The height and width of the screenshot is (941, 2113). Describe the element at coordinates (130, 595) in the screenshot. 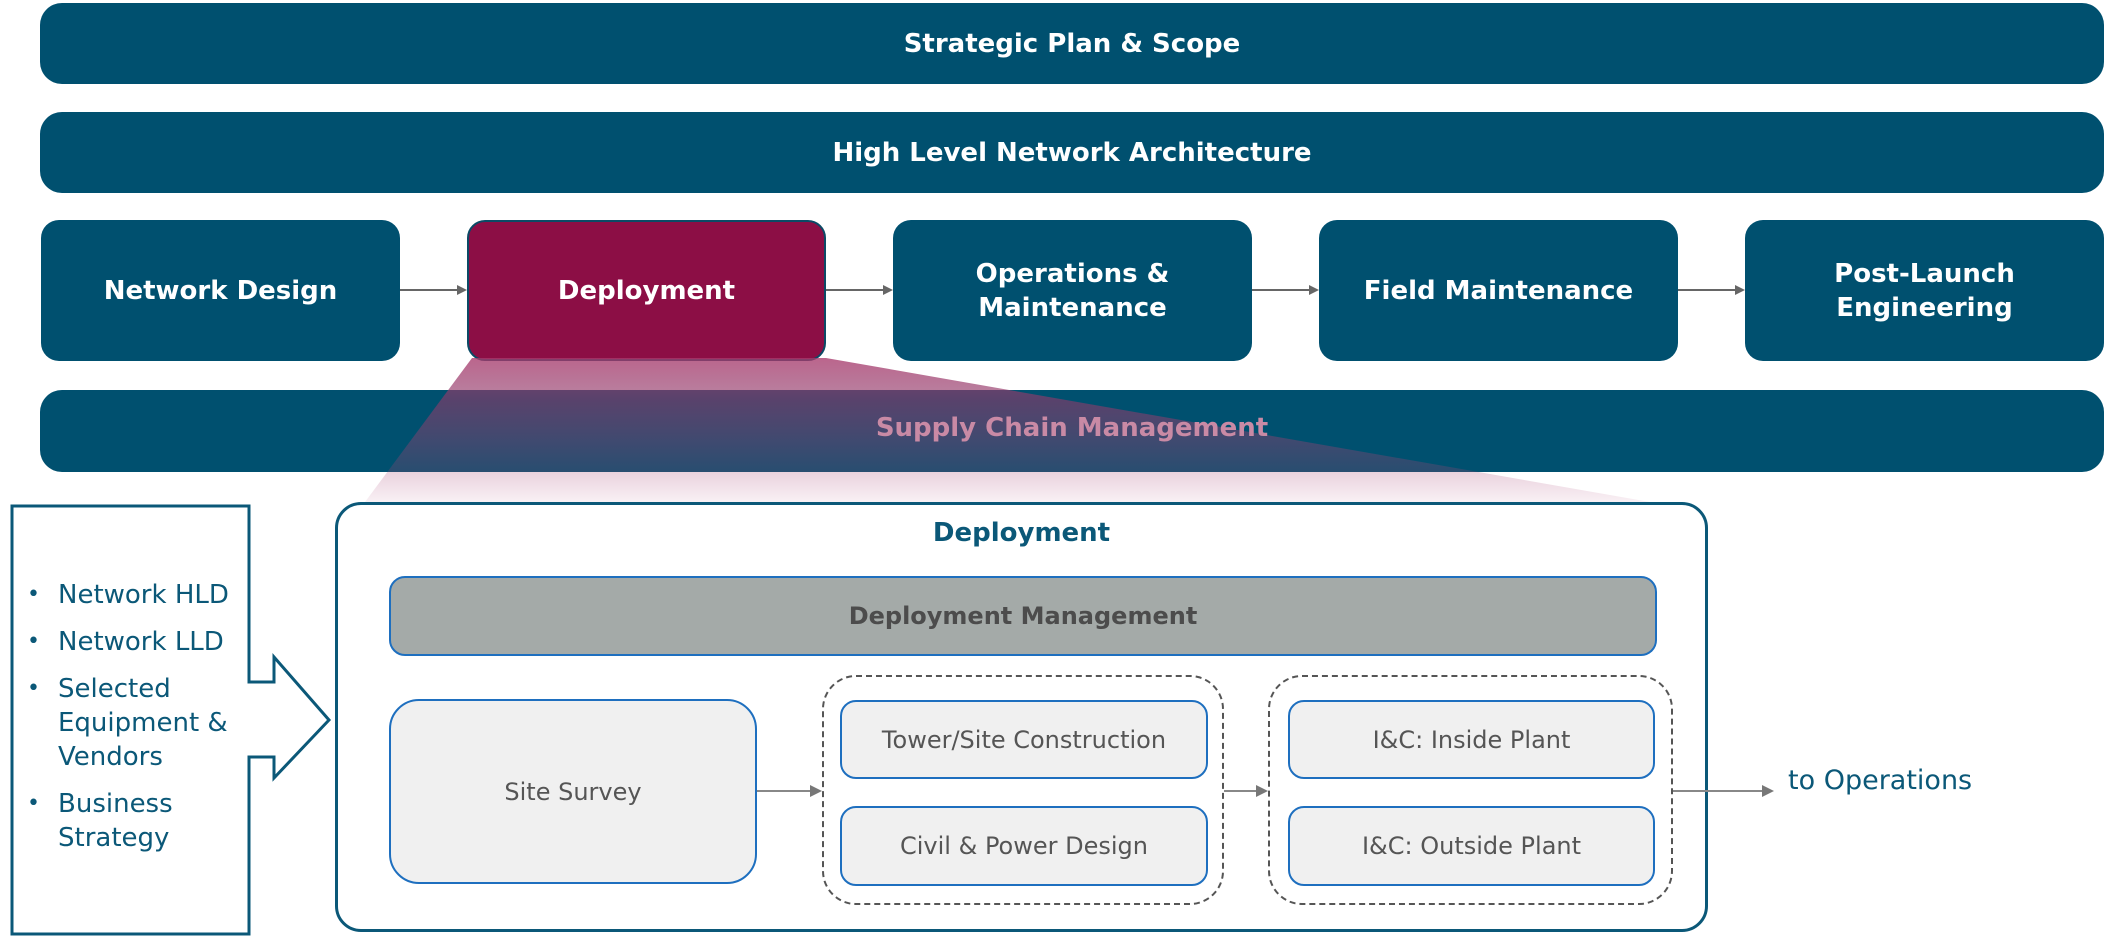

I see `input-item: Network HLD` at that location.